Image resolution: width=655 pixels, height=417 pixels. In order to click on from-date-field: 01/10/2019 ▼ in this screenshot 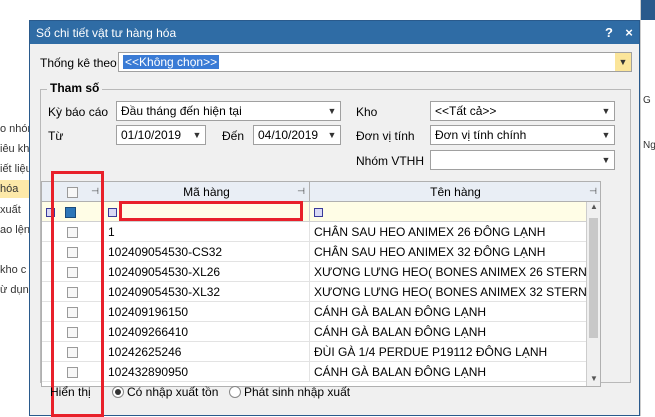, I will do `click(161, 135)`.